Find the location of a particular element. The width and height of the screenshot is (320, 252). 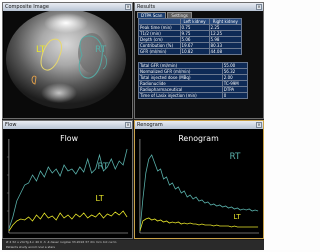

composite-label-lt: LT is located at coordinates (41, 50).